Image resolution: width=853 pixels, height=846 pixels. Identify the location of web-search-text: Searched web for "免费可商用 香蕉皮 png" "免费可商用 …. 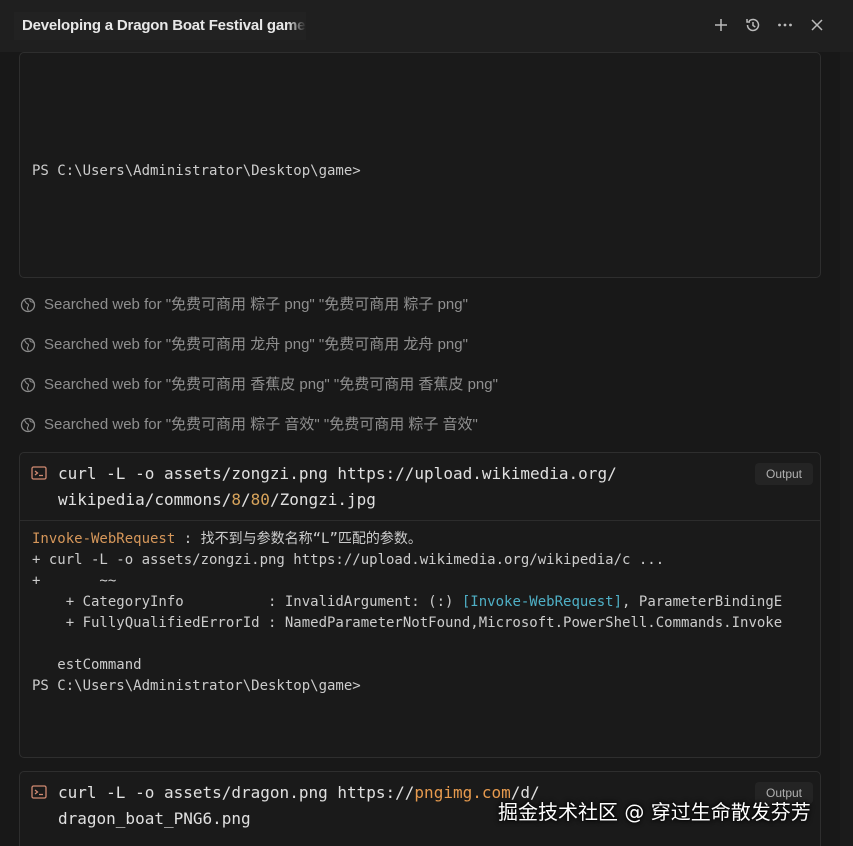
(271, 384).